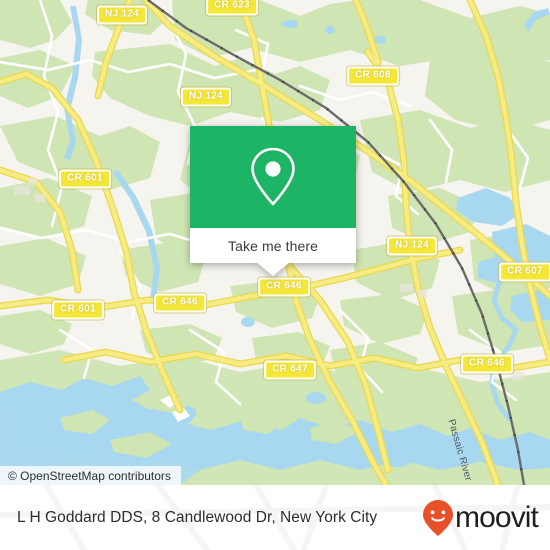  I want to click on location-pin-icon, so click(273, 176).